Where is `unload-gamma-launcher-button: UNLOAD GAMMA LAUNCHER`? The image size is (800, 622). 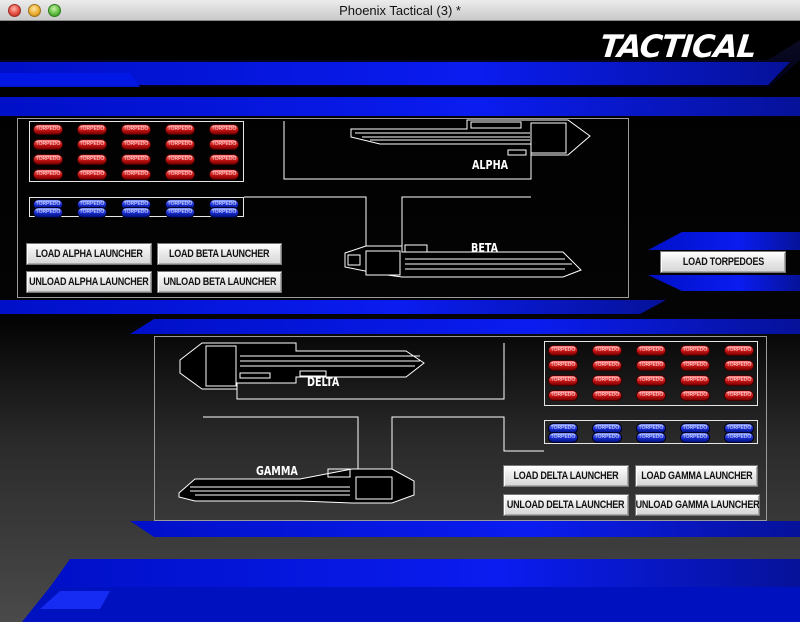 unload-gamma-launcher-button: UNLOAD GAMMA LAUNCHER is located at coordinates (697, 505).